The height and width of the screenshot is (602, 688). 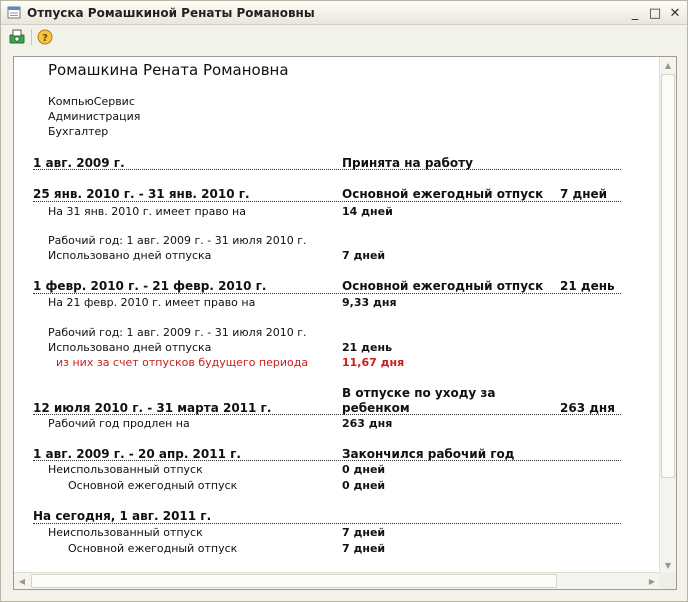 I want to click on vertical-scrollbar: ▲ ▼, so click(x=667, y=315).